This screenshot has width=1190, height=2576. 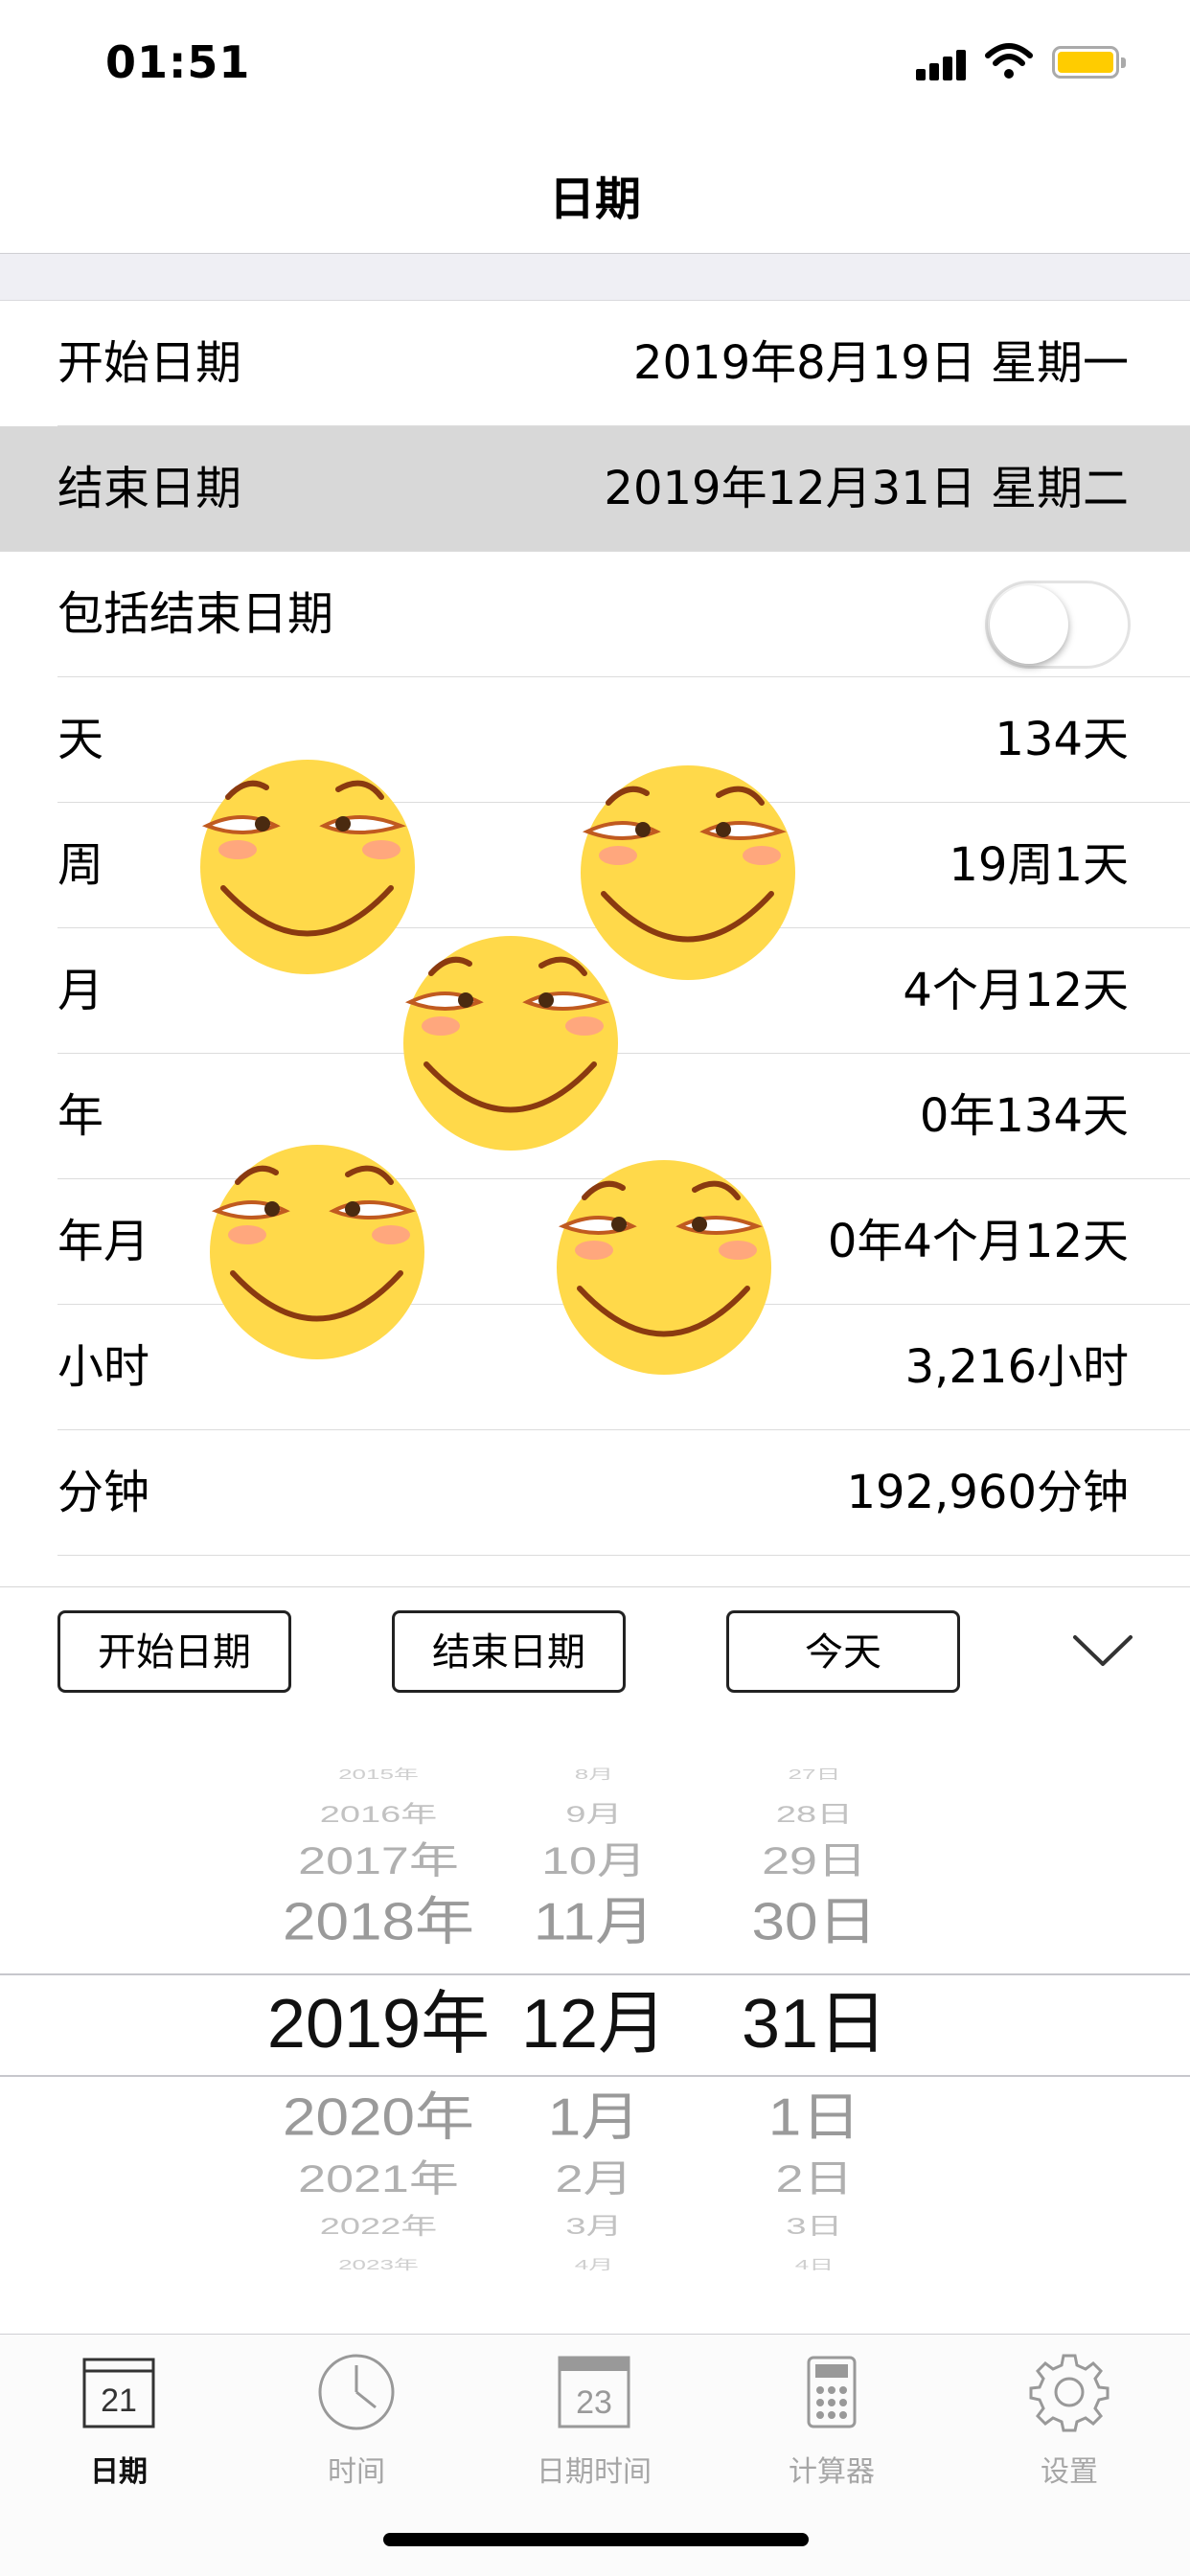 I want to click on tab-time: 时间, so click(x=357, y=2428).